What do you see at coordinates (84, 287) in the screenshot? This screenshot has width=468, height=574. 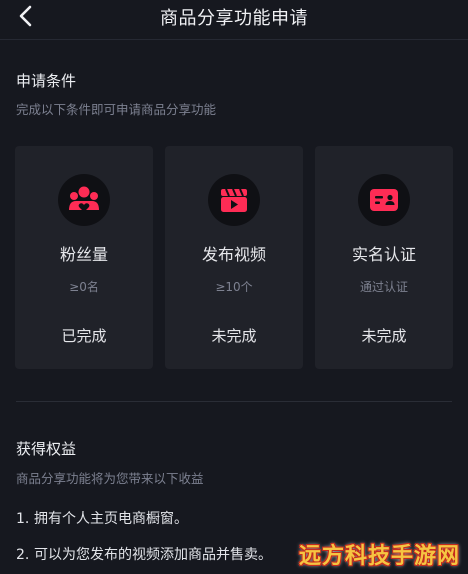 I see `card-requirement: ≥0名` at bounding box center [84, 287].